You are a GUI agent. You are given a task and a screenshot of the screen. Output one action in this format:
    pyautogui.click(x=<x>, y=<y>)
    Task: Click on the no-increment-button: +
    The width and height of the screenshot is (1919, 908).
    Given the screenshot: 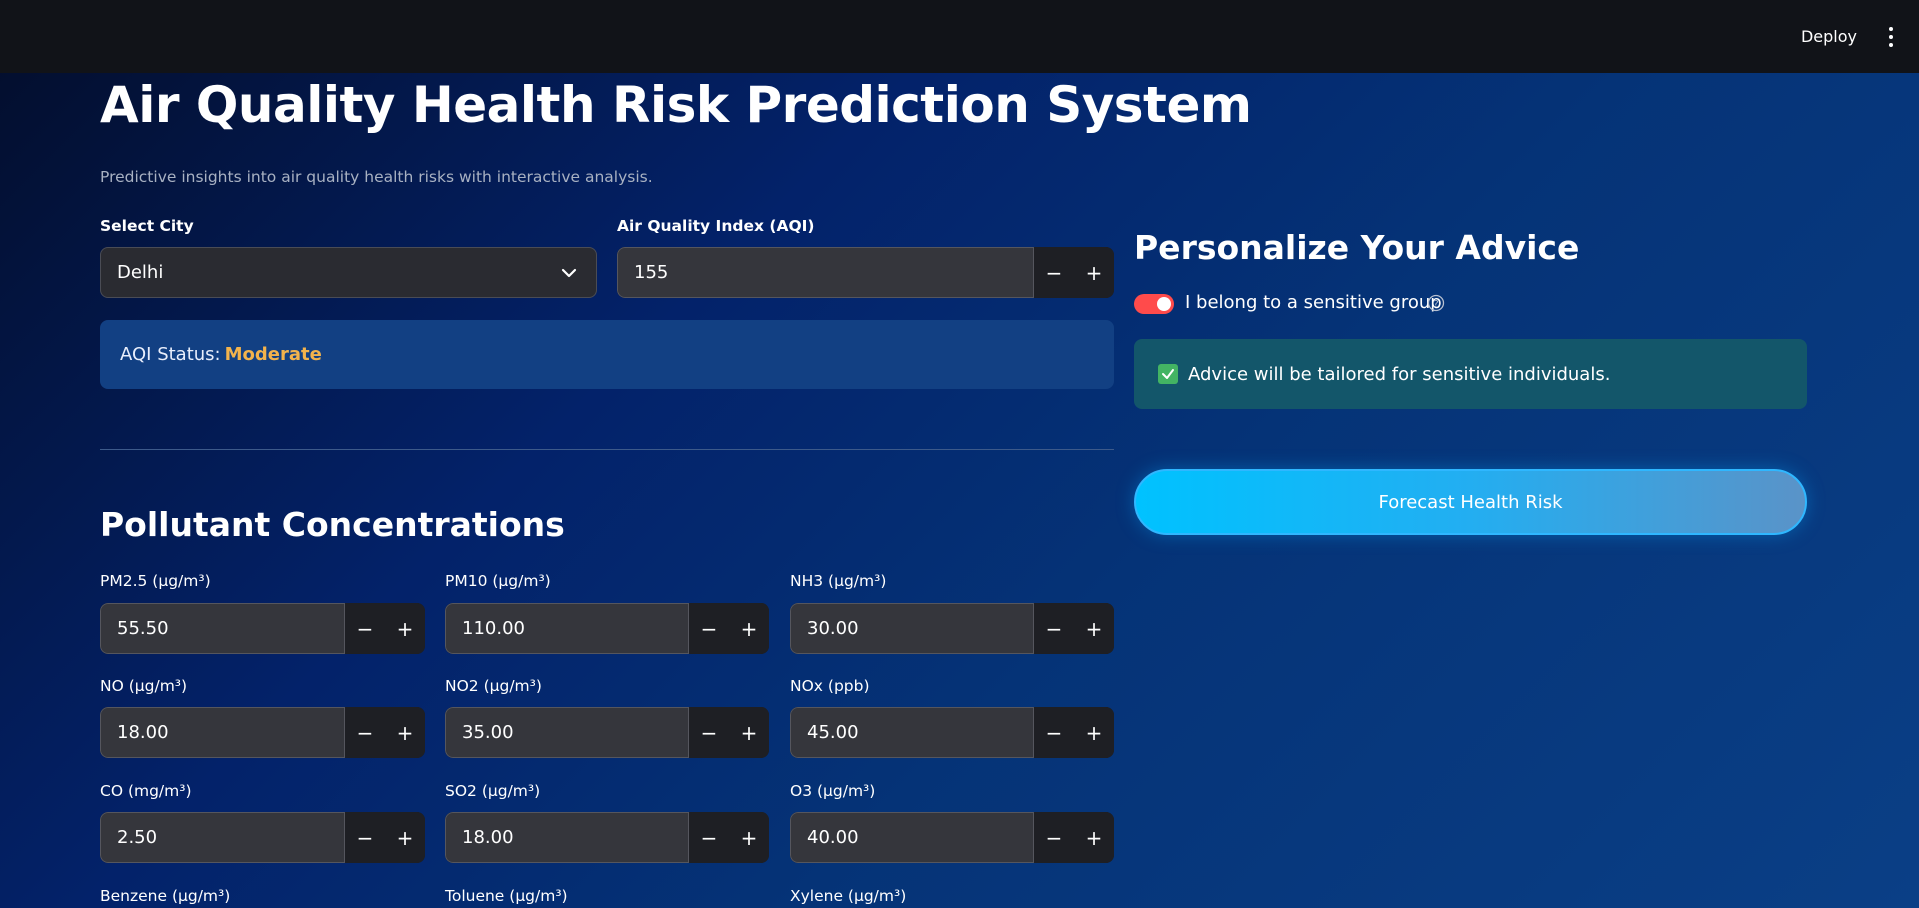 What is the action you would take?
    pyautogui.click(x=405, y=732)
    